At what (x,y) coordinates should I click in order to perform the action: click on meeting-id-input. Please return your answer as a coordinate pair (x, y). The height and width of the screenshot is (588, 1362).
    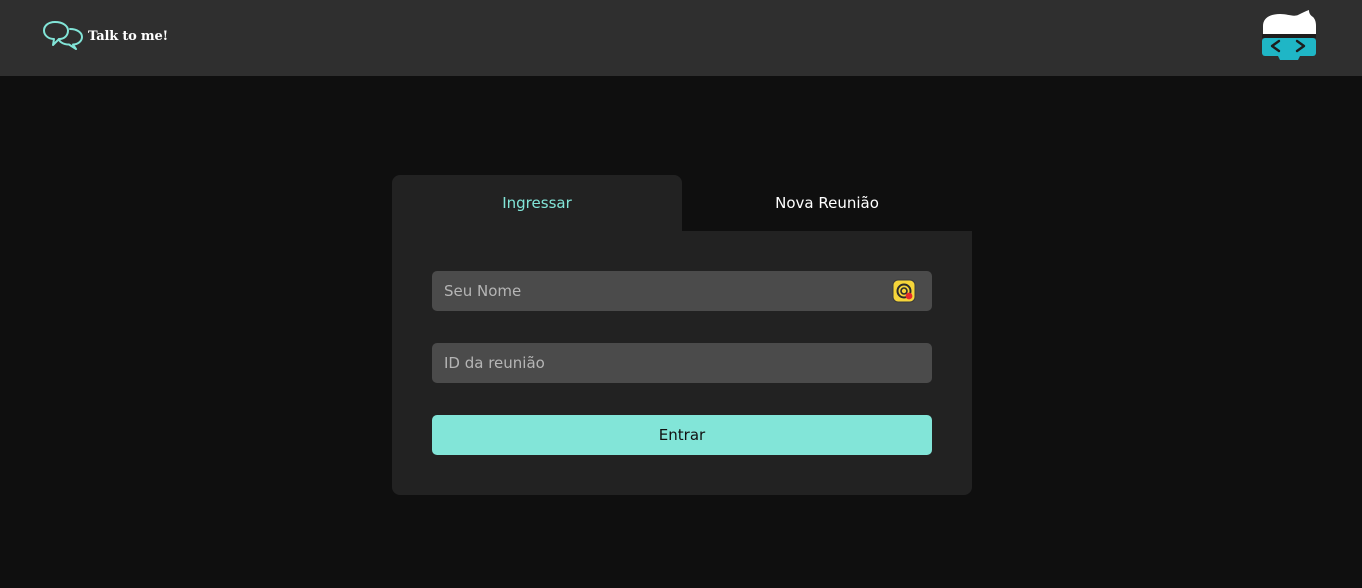
    Looking at the image, I should click on (682, 363).